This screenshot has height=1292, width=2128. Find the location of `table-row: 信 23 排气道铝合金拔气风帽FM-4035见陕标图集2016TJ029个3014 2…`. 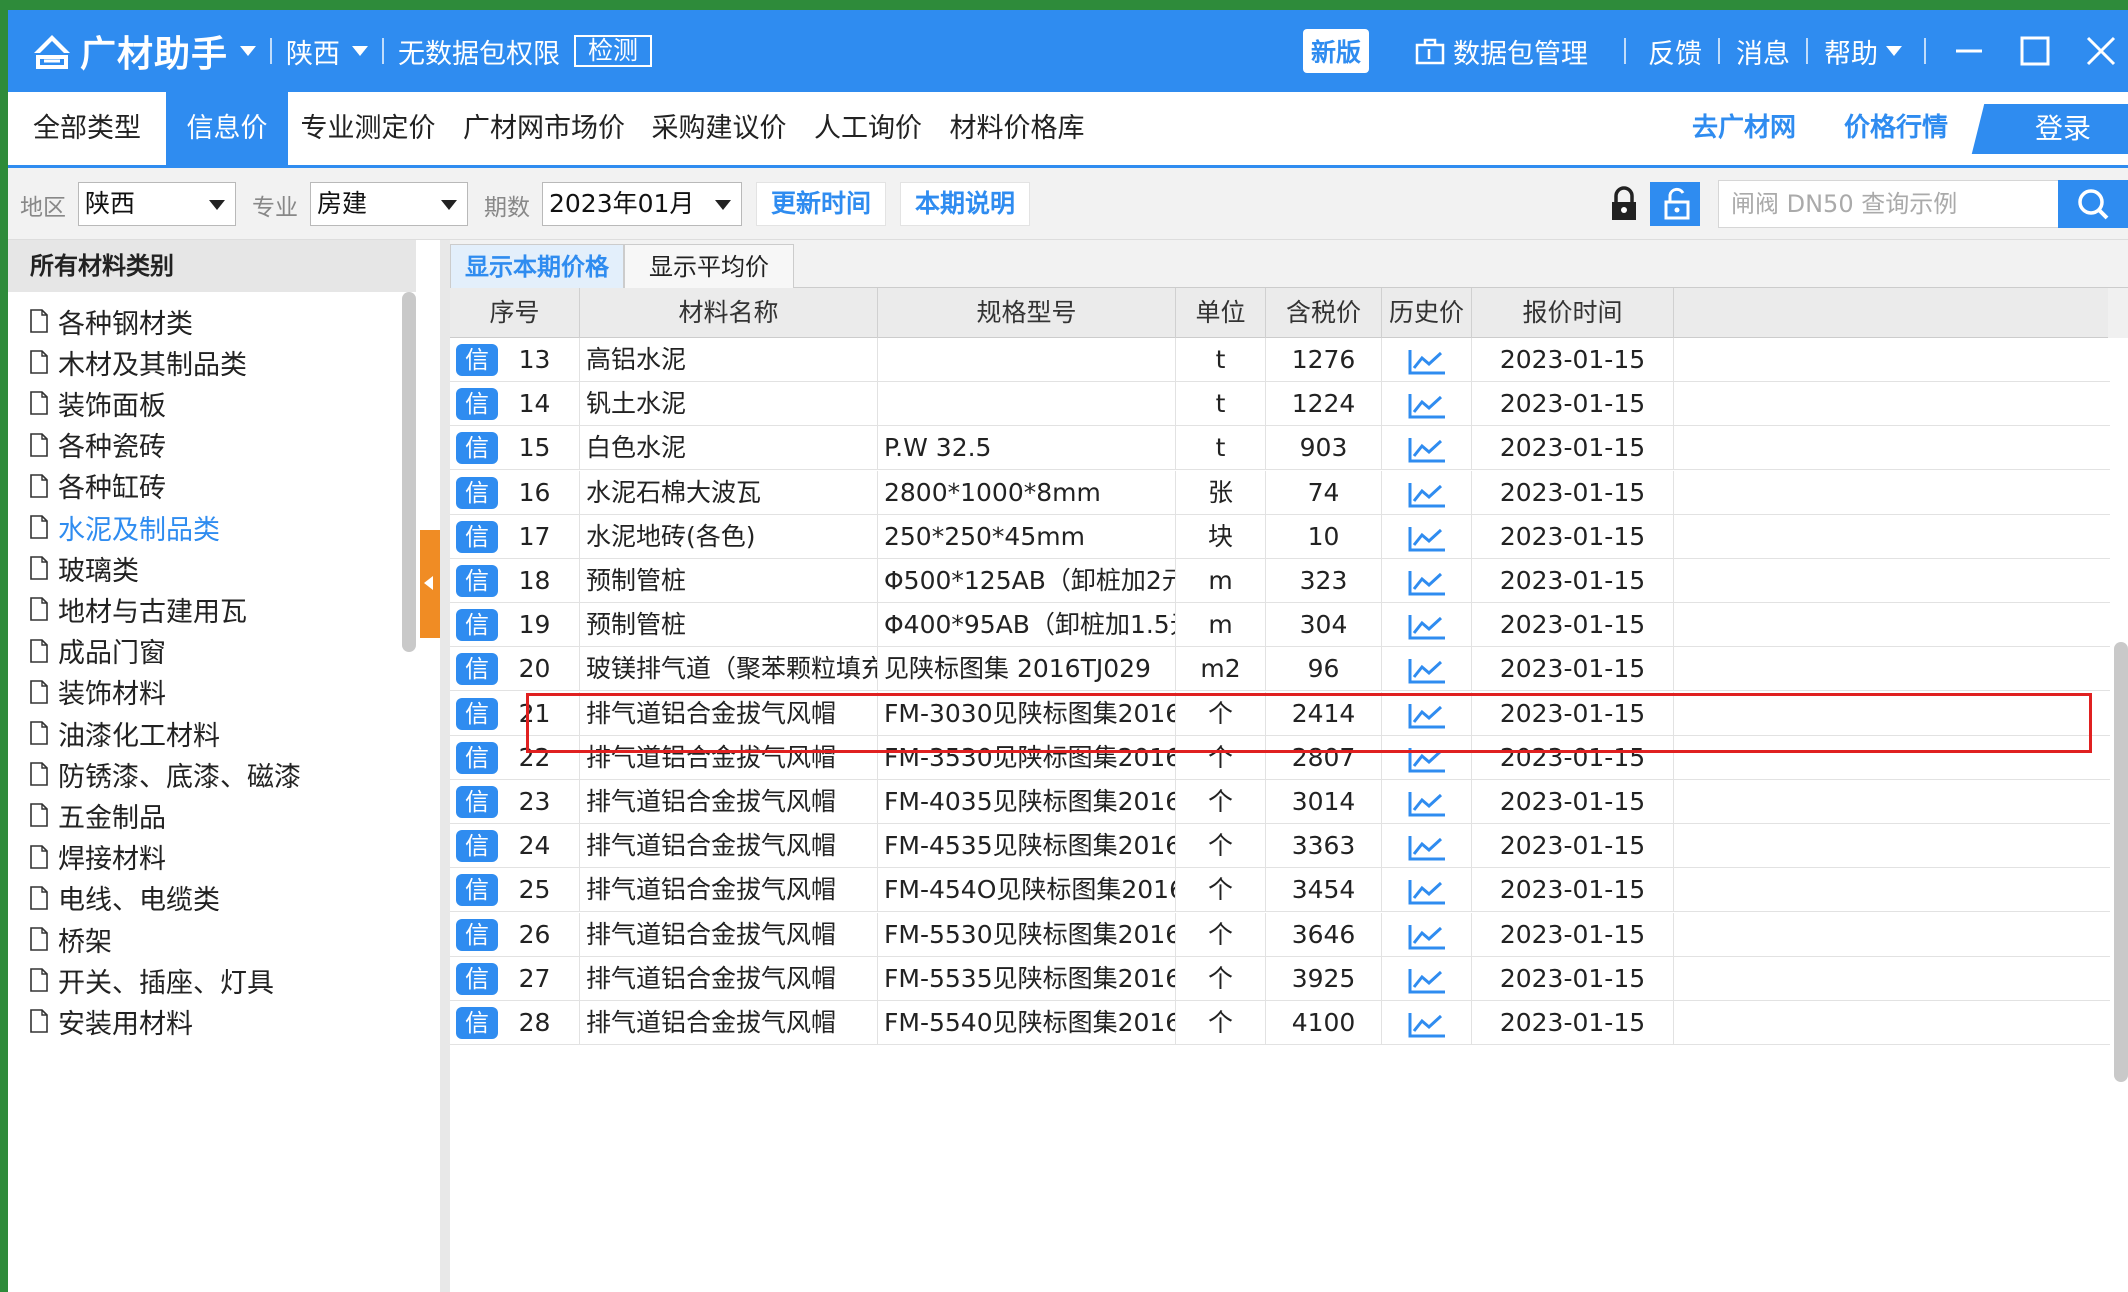

table-row: 信 23 排气道铝合金拔气风帽FM-4035见陕标图集2016TJ029个3014 2… is located at coordinates (1280, 802).